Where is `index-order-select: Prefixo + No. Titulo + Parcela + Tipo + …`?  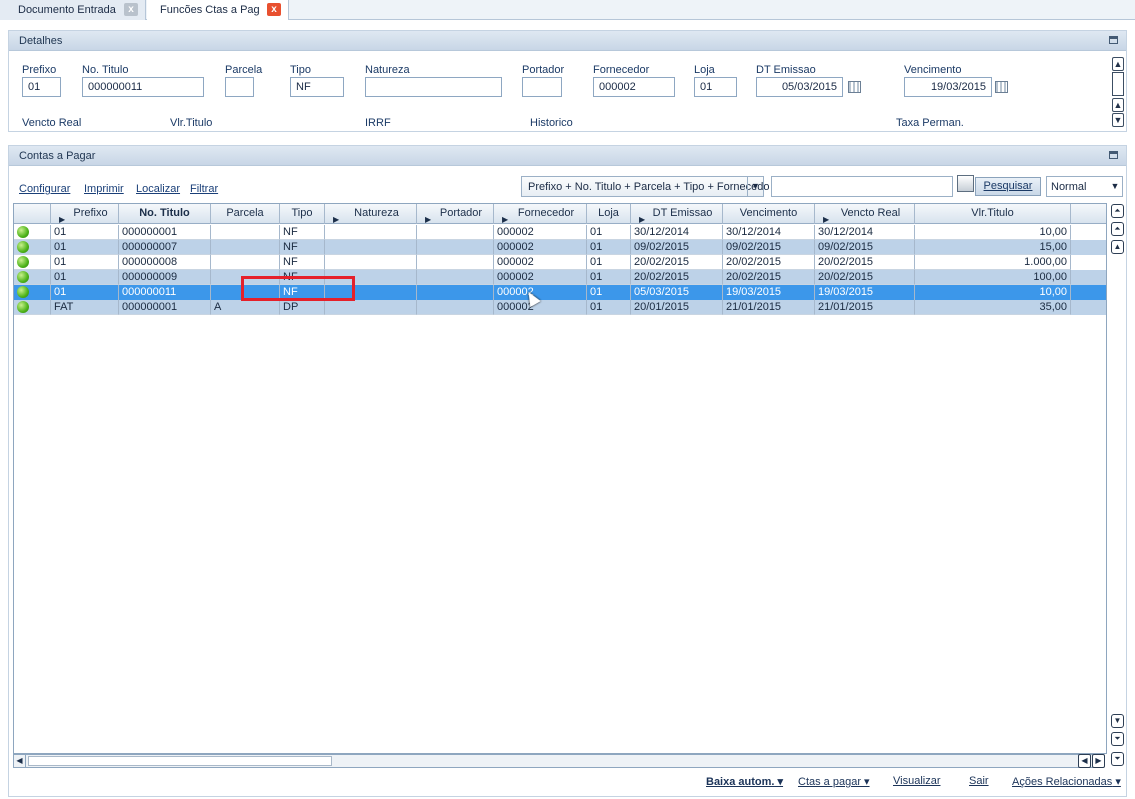
index-order-select: Prefixo + No. Titulo + Parcela + Tipo + … is located at coordinates (645, 186).